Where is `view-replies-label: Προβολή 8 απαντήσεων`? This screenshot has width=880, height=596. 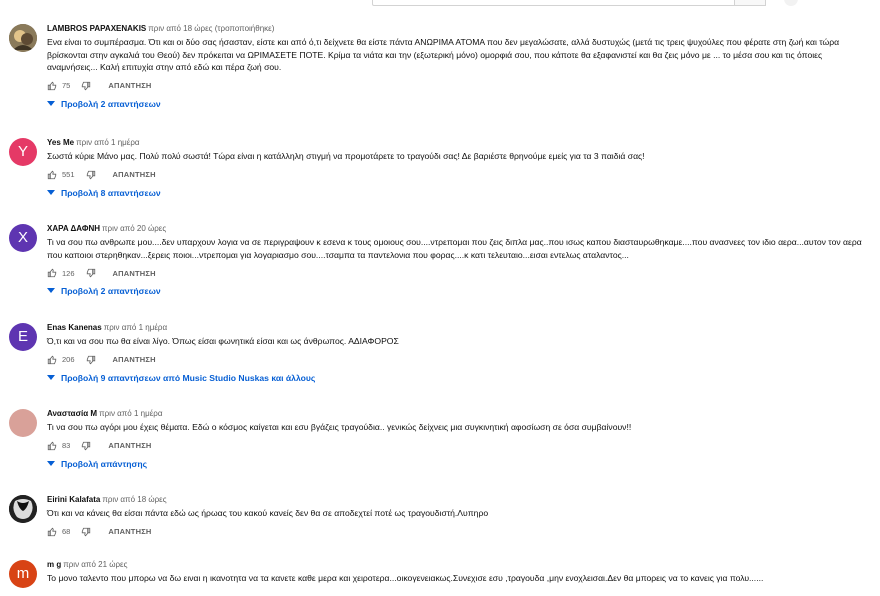 view-replies-label: Προβολή 8 απαντήσεων is located at coordinates (111, 192).